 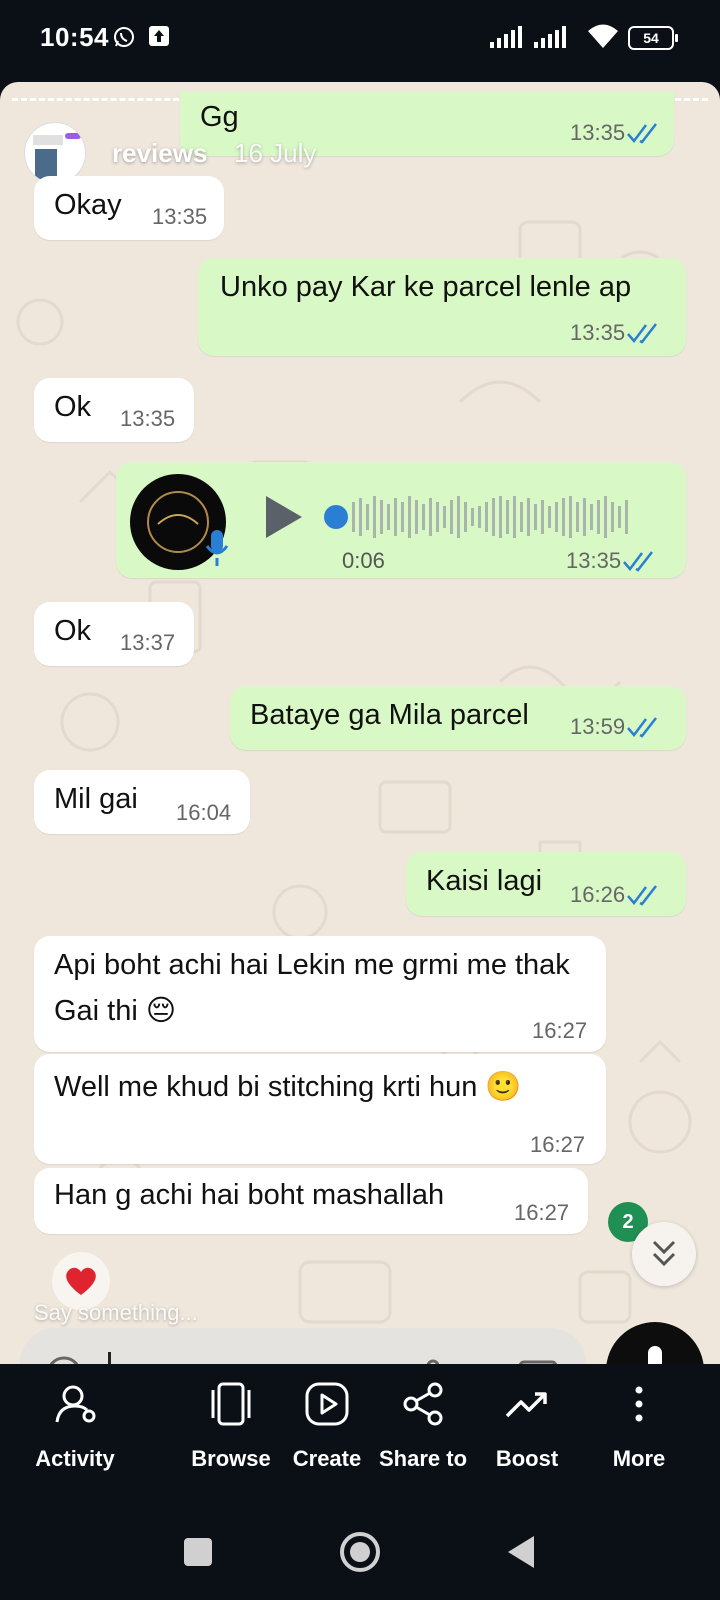 What do you see at coordinates (598, 726) in the screenshot?
I see `message-time: 13:59` at bounding box center [598, 726].